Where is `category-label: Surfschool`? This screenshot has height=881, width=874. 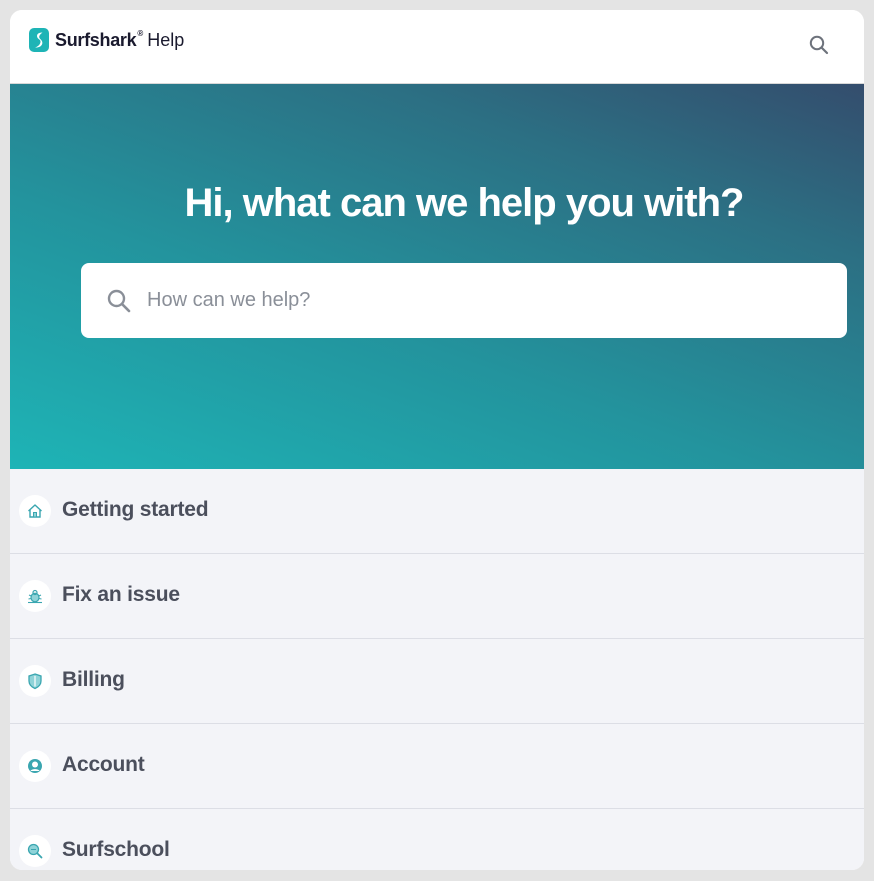
category-label: Surfschool is located at coordinates (116, 849).